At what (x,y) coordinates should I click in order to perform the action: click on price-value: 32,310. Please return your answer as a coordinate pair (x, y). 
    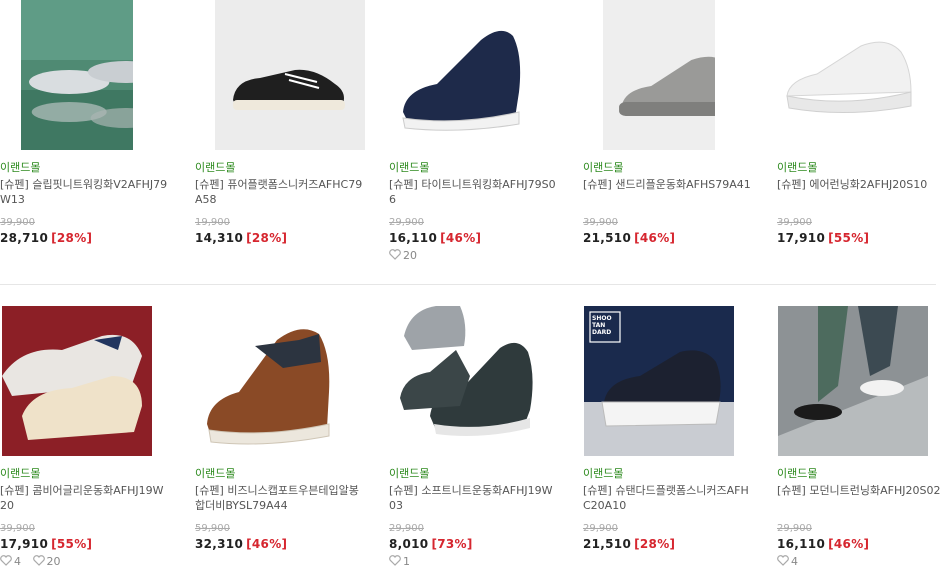
    Looking at the image, I should click on (219, 544).